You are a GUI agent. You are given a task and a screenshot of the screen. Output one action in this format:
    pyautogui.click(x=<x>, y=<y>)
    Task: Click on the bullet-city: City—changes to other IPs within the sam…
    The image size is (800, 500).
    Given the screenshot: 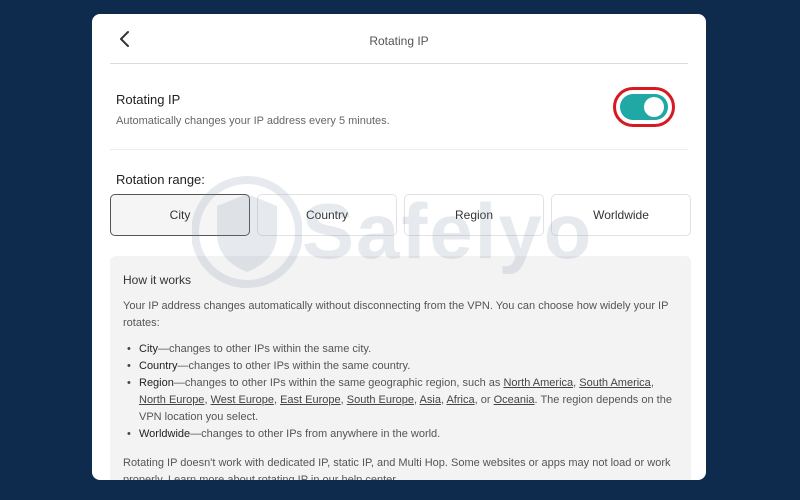 What is the action you would take?
    pyautogui.click(x=401, y=349)
    